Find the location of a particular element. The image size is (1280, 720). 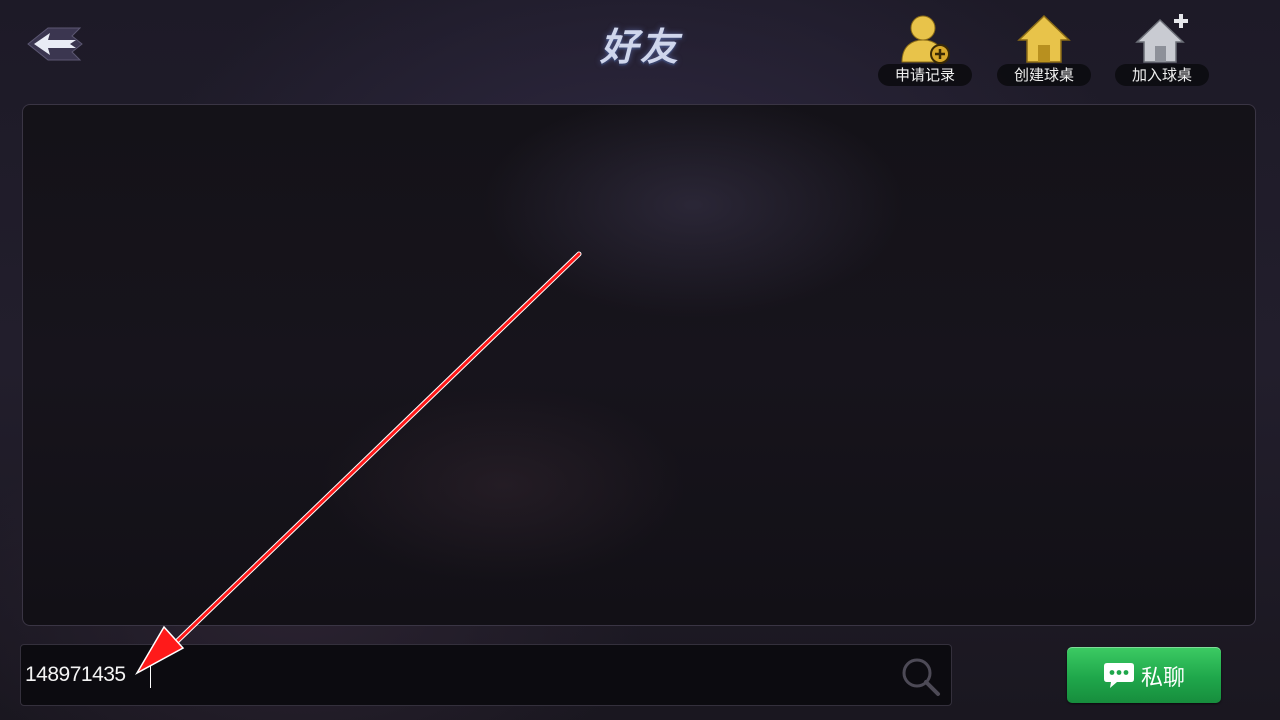

search-icon is located at coordinates (920, 676).